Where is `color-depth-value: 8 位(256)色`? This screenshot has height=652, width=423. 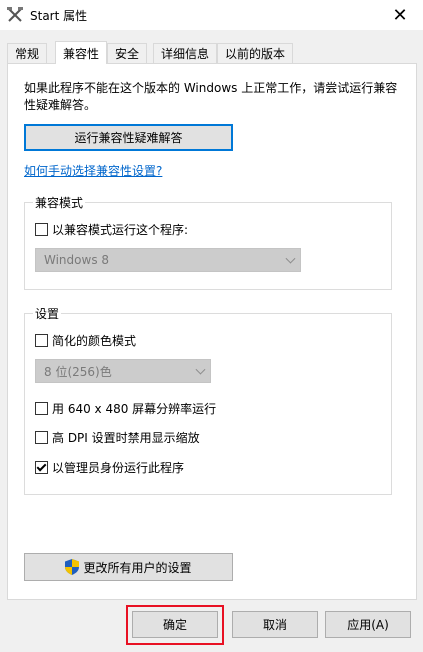
color-depth-value: 8 位(256)色 is located at coordinates (78, 371).